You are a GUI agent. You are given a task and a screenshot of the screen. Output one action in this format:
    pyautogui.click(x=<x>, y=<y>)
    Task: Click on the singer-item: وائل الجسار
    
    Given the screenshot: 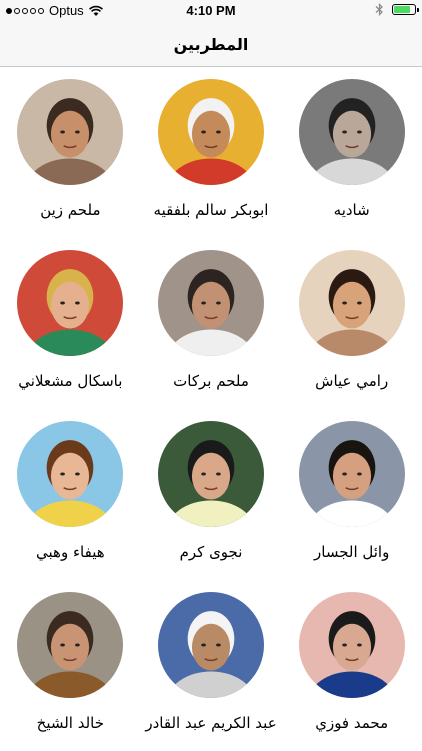 What is the action you would take?
    pyautogui.click(x=351, y=494)
    